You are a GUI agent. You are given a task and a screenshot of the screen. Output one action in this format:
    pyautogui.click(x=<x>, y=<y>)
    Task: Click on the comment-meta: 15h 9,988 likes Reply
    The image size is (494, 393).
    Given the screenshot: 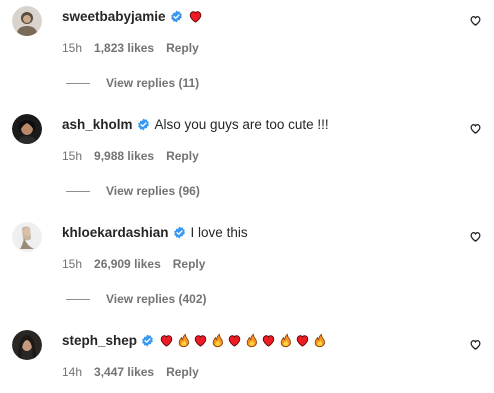 What is the action you would take?
    pyautogui.click(x=136, y=156)
    